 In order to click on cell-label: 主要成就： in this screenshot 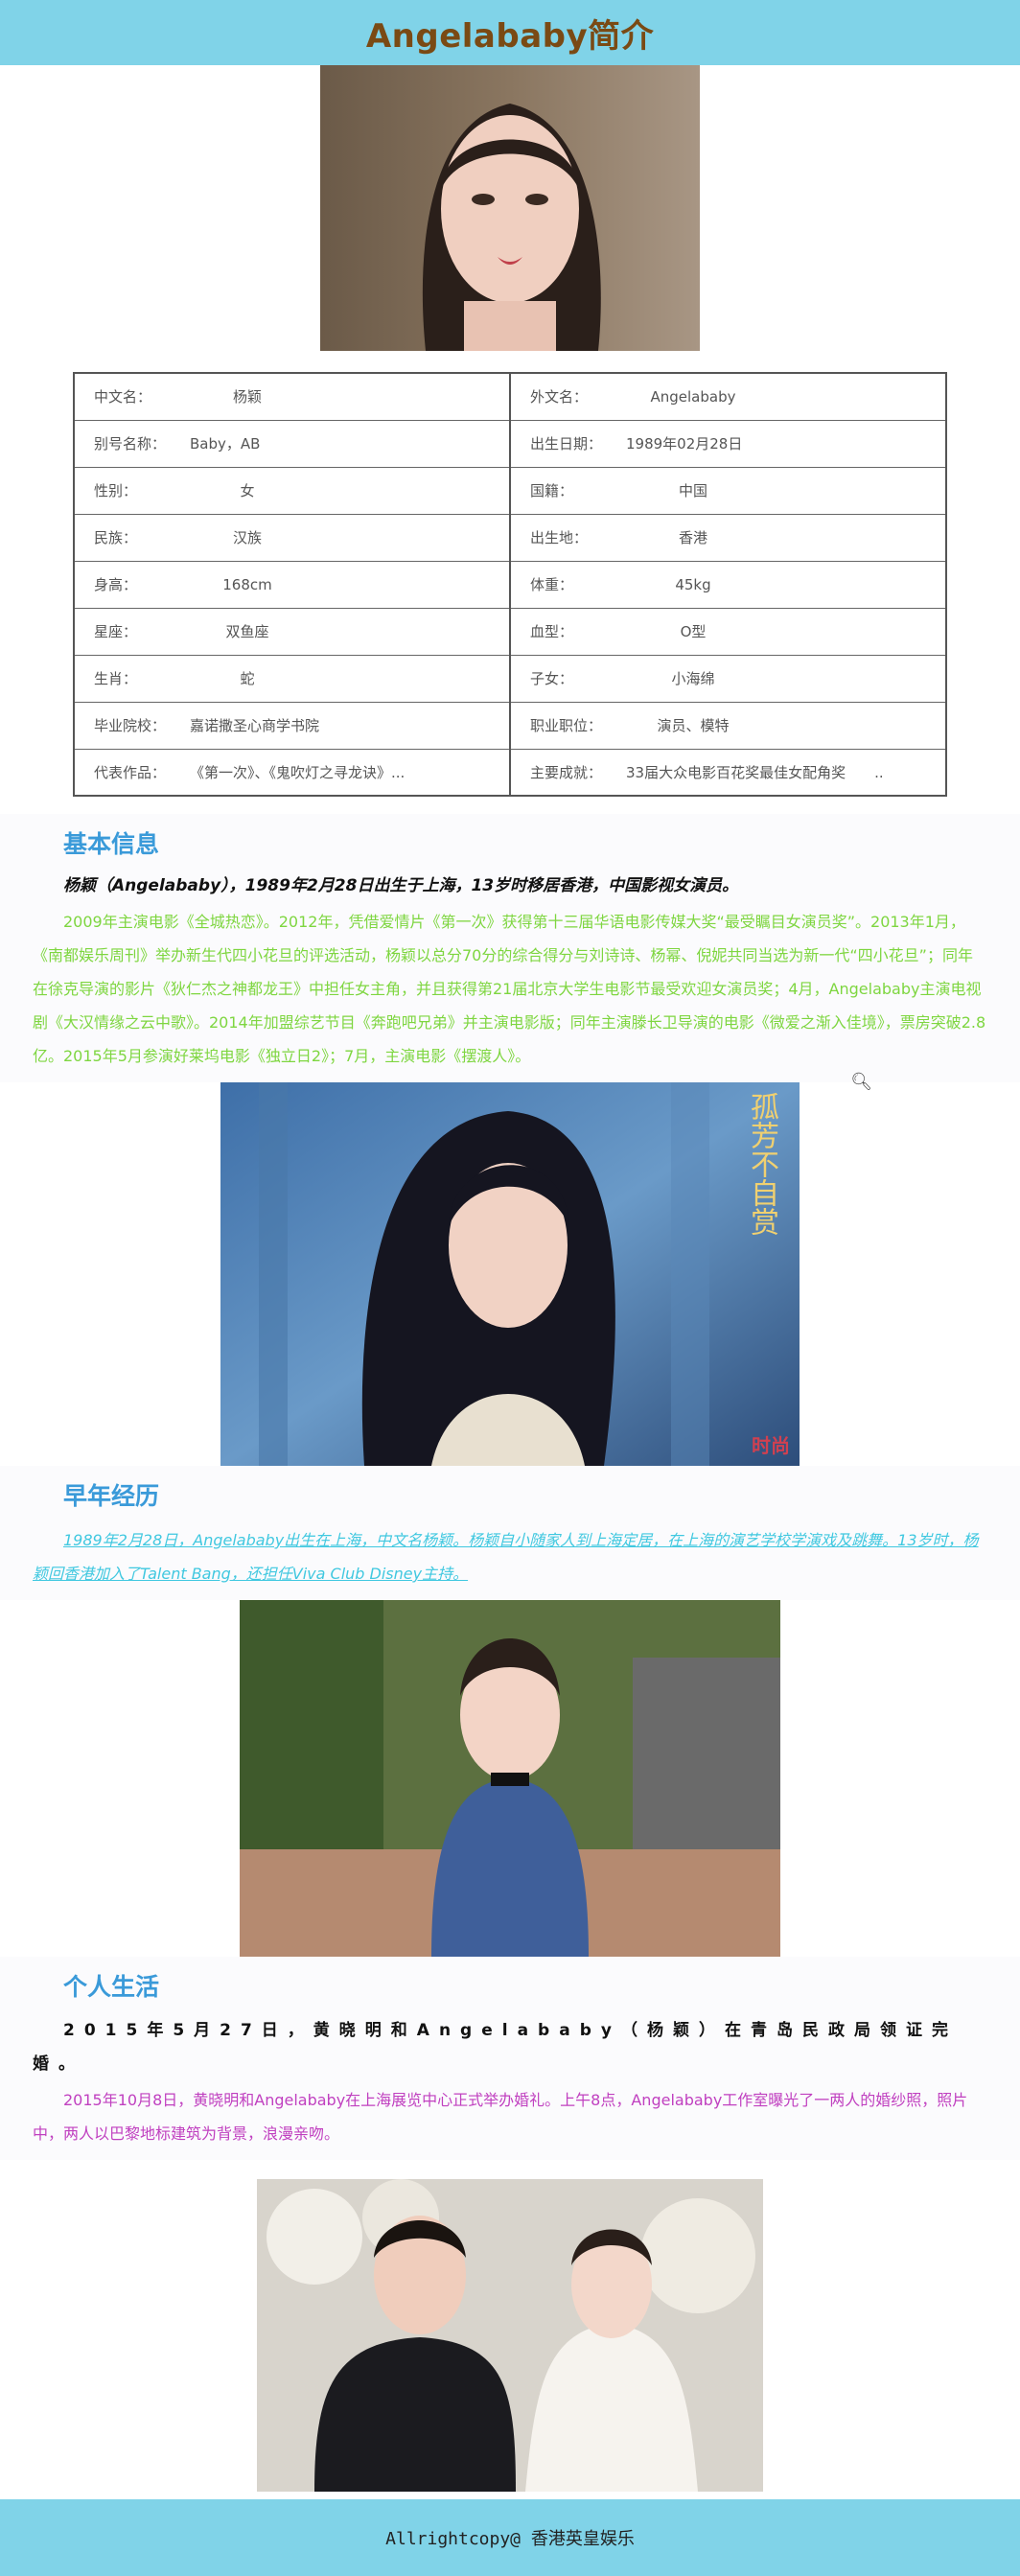, I will do `click(567, 772)`.